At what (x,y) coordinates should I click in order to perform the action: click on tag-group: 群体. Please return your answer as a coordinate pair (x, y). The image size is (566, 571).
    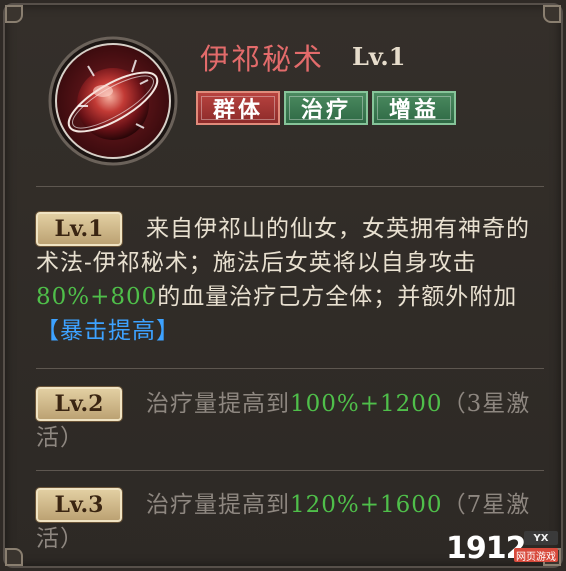
    Looking at the image, I should click on (238, 108).